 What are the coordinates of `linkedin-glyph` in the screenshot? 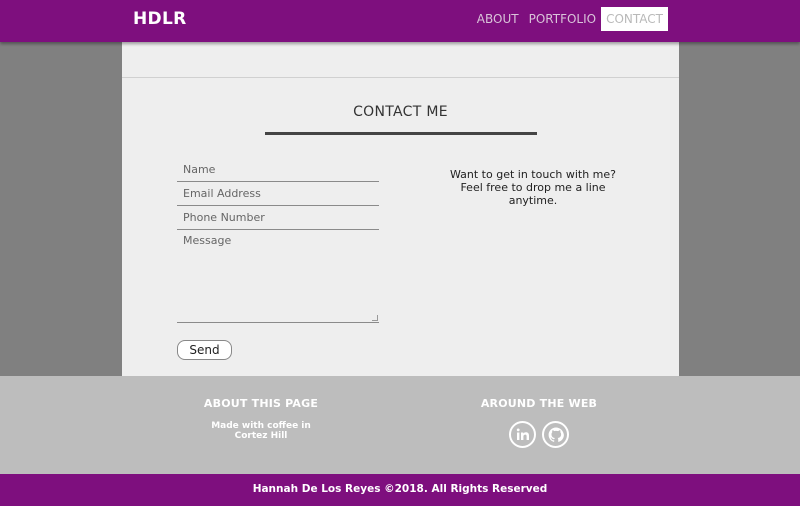 It's located at (522, 434).